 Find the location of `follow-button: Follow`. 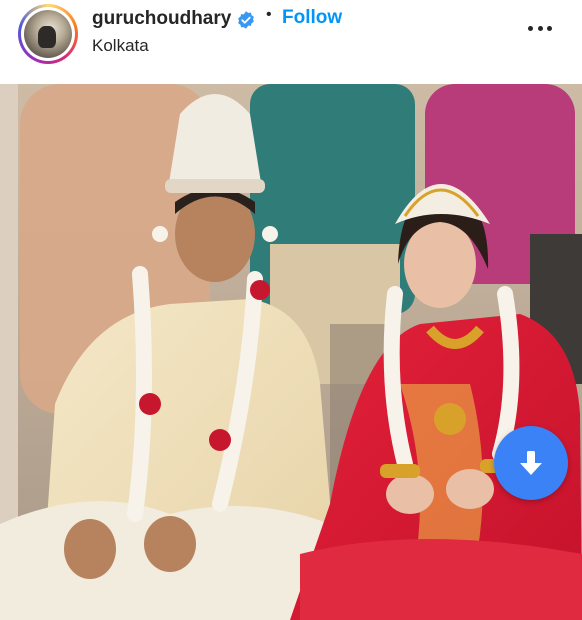

follow-button: Follow is located at coordinates (312, 18).